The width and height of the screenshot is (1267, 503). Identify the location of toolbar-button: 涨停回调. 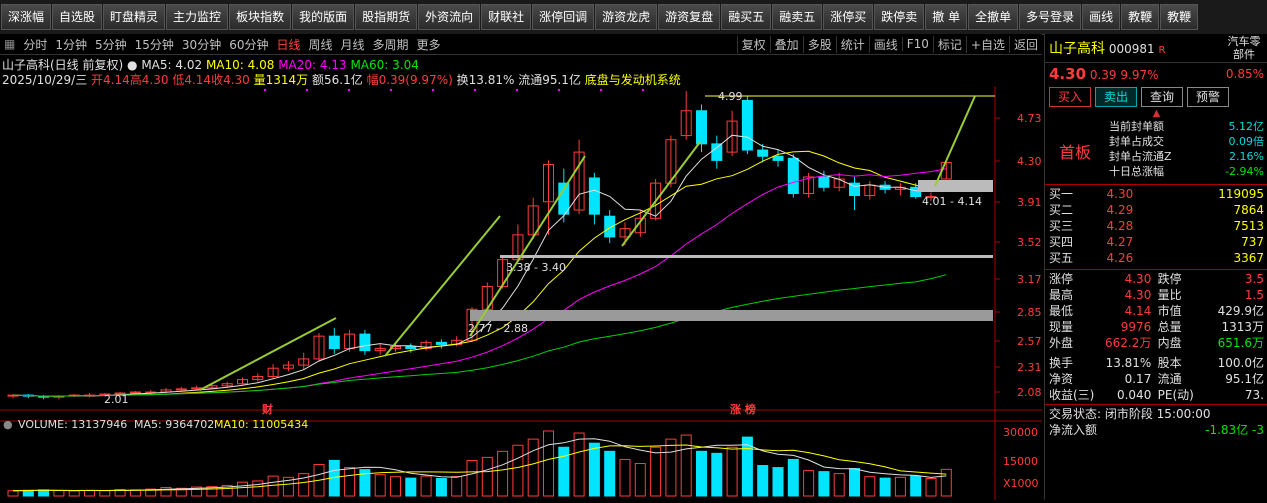
(563, 17).